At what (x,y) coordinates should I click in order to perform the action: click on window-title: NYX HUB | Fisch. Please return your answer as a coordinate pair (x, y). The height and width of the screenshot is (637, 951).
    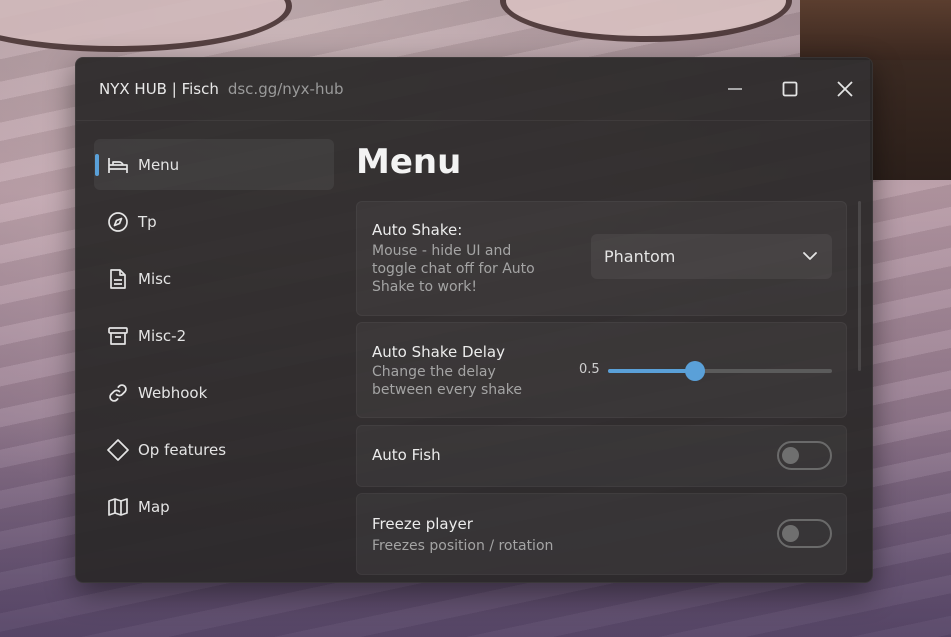
    Looking at the image, I should click on (159, 89).